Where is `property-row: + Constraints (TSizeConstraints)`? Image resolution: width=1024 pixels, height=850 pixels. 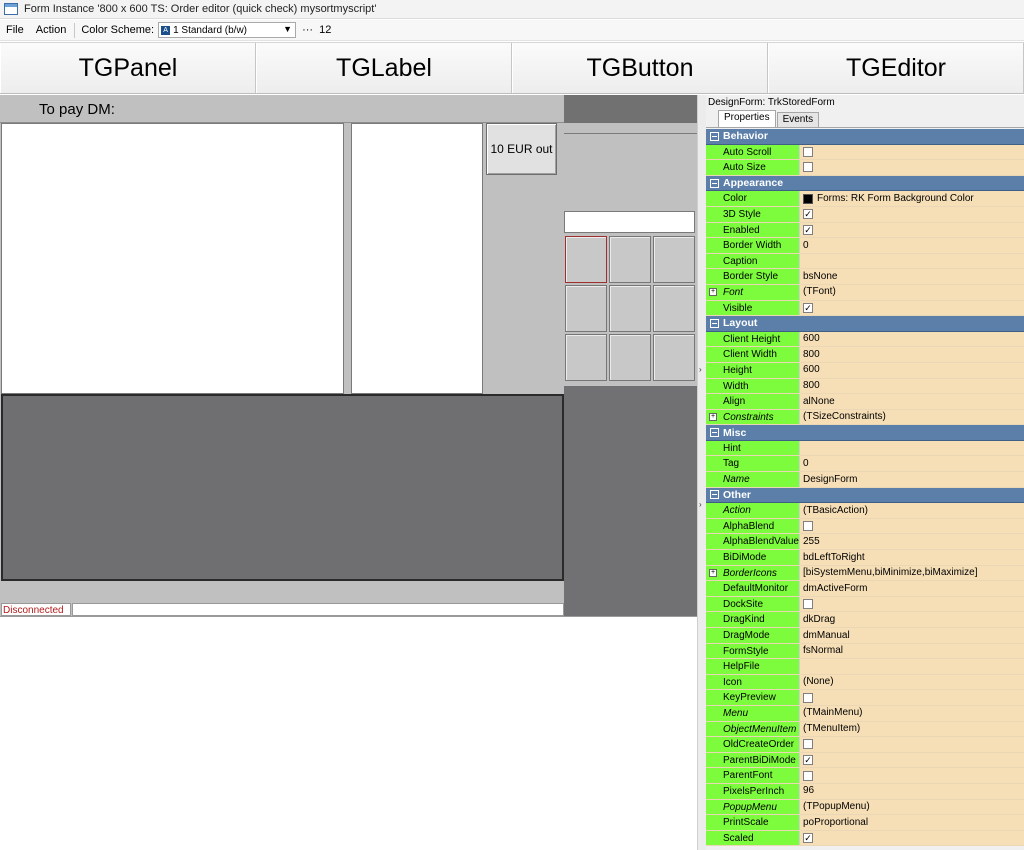 property-row: + Constraints (TSizeConstraints) is located at coordinates (865, 417).